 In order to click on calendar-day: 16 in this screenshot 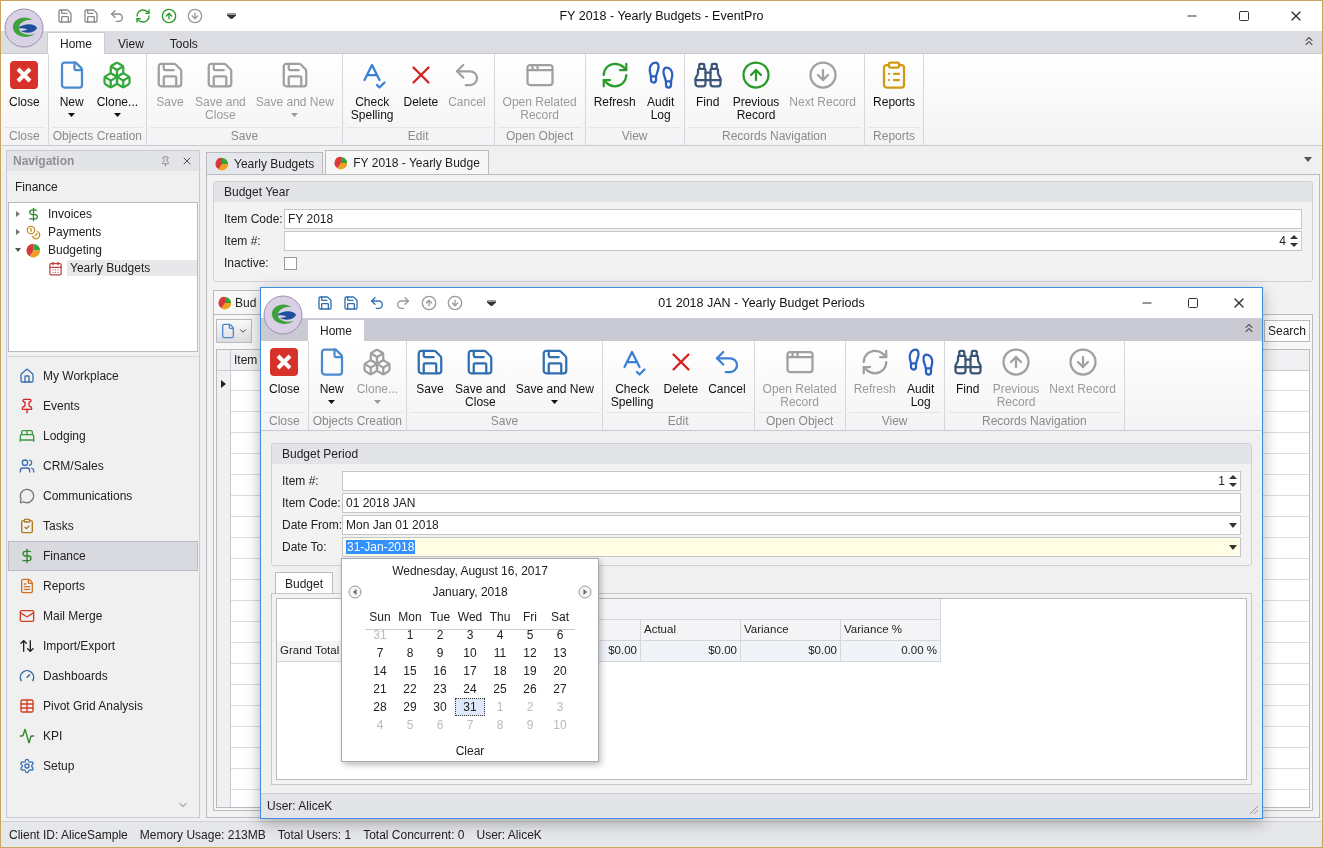, I will do `click(440, 671)`.